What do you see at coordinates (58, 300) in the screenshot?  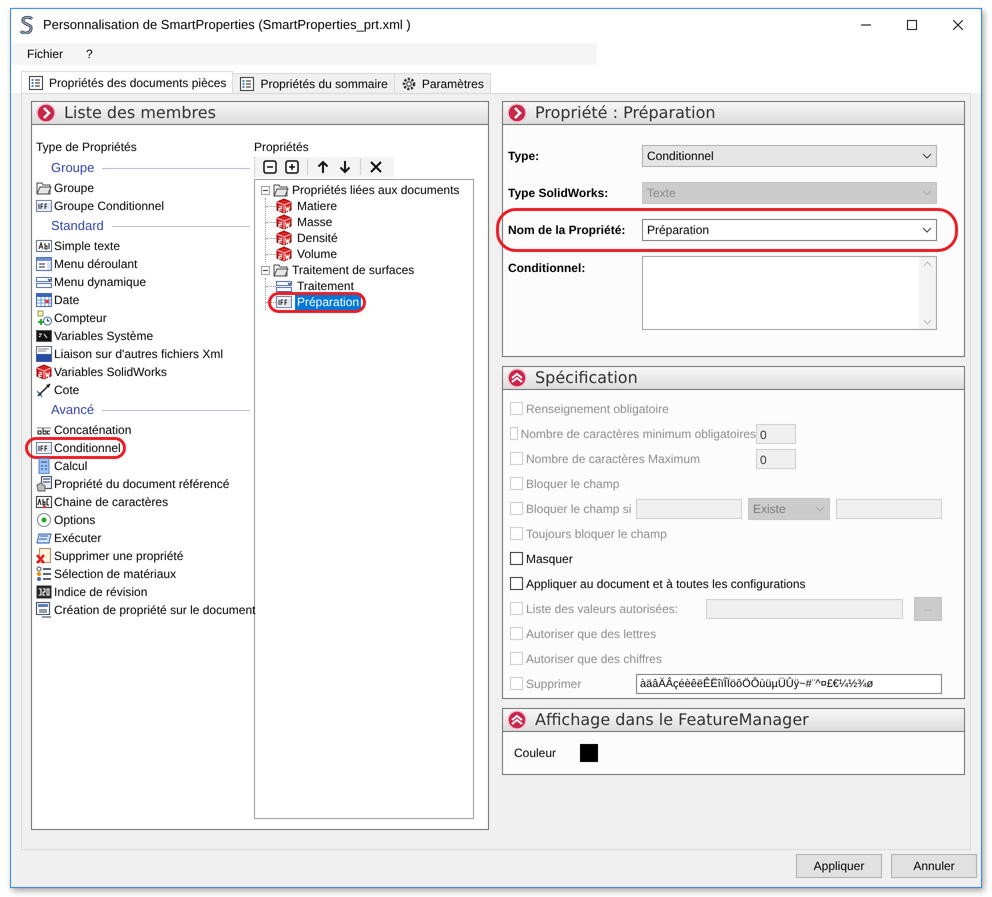 I see `property-type-item: Date` at bounding box center [58, 300].